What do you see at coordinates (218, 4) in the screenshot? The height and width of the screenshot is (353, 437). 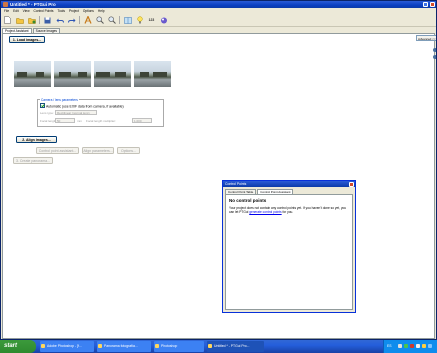 I see `title-bar: Untitled * - PTGui Pro` at bounding box center [218, 4].